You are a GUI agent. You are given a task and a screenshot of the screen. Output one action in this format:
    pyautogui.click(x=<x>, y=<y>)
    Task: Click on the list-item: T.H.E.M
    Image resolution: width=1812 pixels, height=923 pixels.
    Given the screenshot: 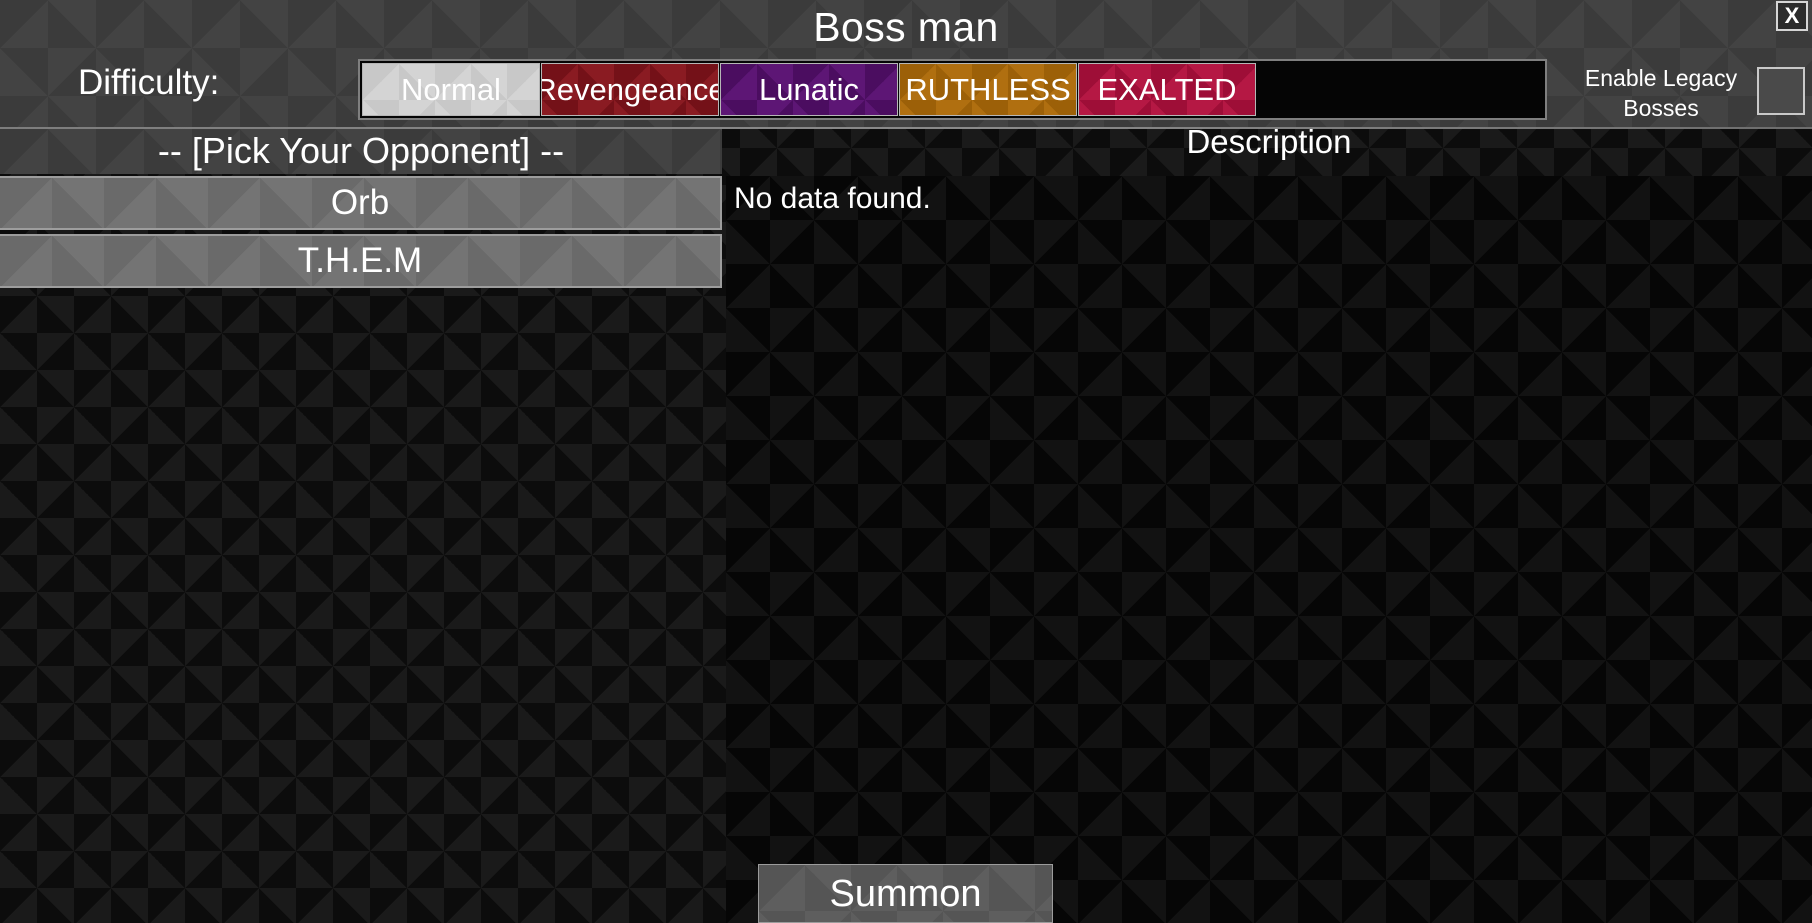 What is the action you would take?
    pyautogui.click(x=361, y=261)
    